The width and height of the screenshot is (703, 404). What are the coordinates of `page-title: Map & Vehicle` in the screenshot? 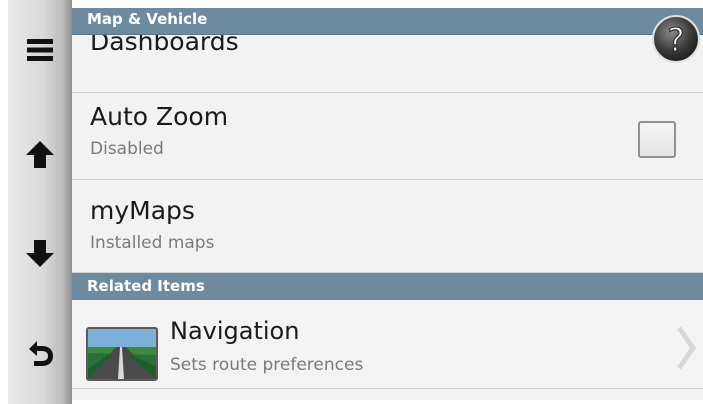 It's located at (147, 19).